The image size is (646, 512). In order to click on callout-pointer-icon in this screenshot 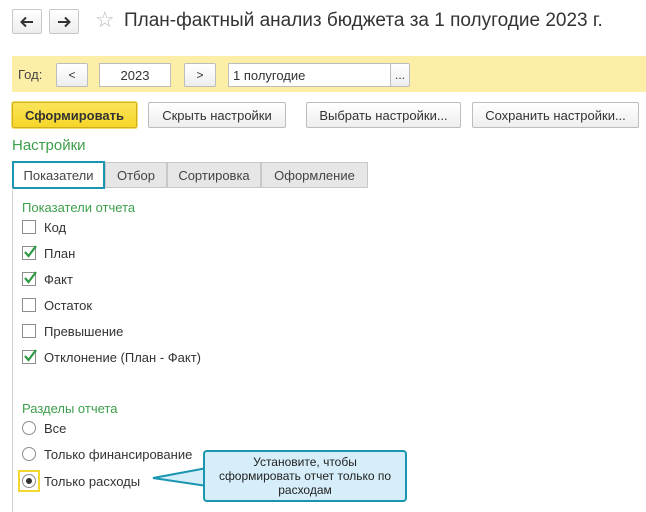, I will do `click(180, 477)`.